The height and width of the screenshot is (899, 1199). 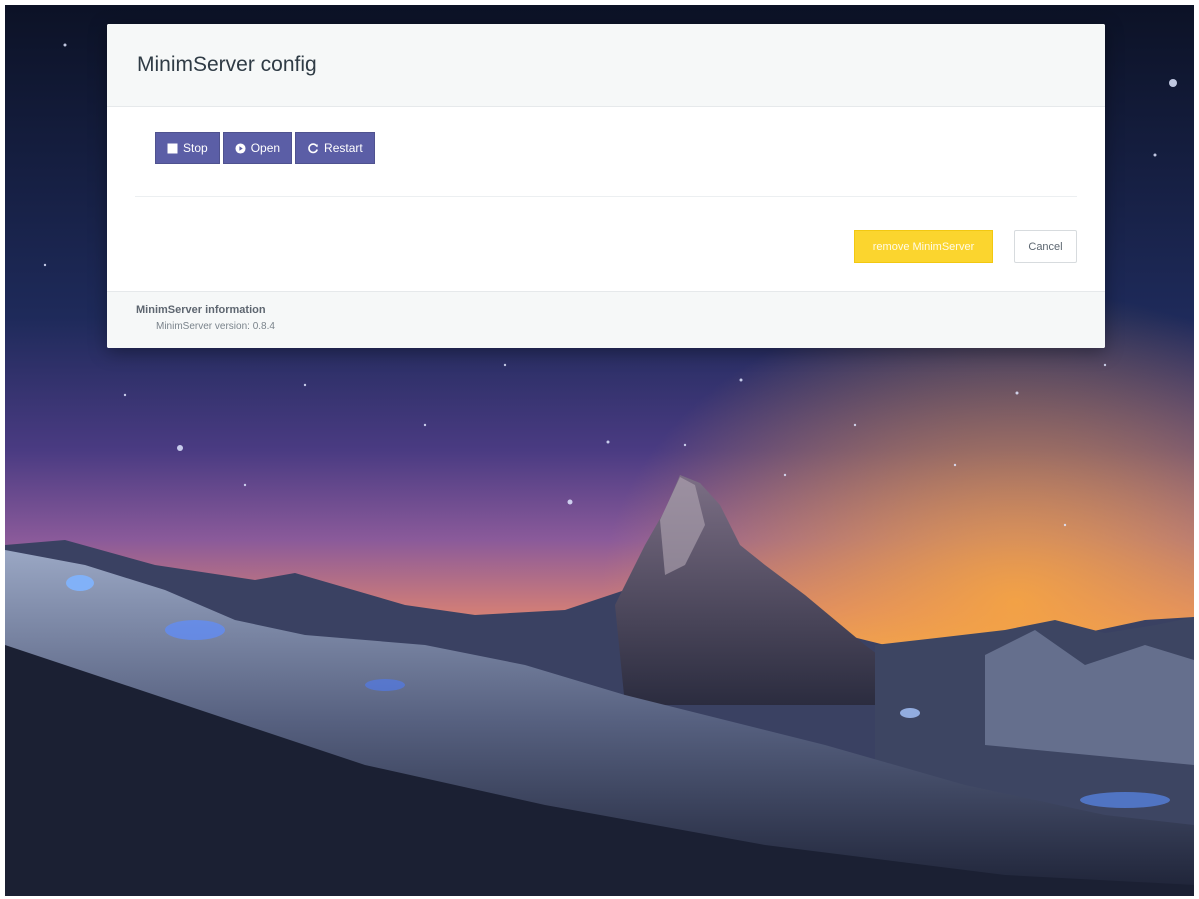 I want to click on open-button: Open, so click(x=257, y=148).